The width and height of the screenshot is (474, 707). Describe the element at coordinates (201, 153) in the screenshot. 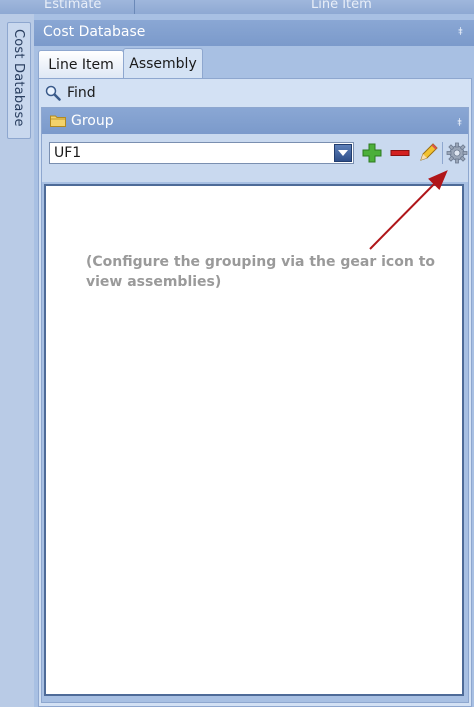

I see `group-select: UF1` at that location.